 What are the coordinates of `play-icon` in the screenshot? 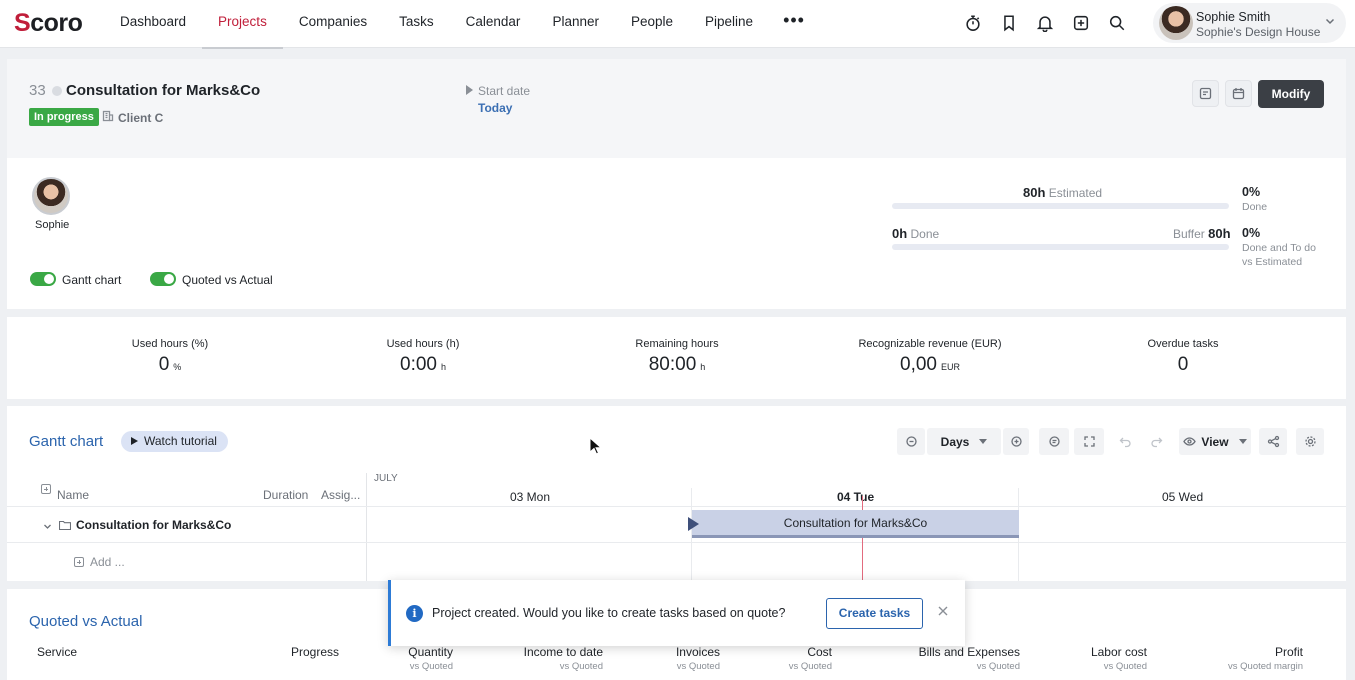 It's located at (134, 441).